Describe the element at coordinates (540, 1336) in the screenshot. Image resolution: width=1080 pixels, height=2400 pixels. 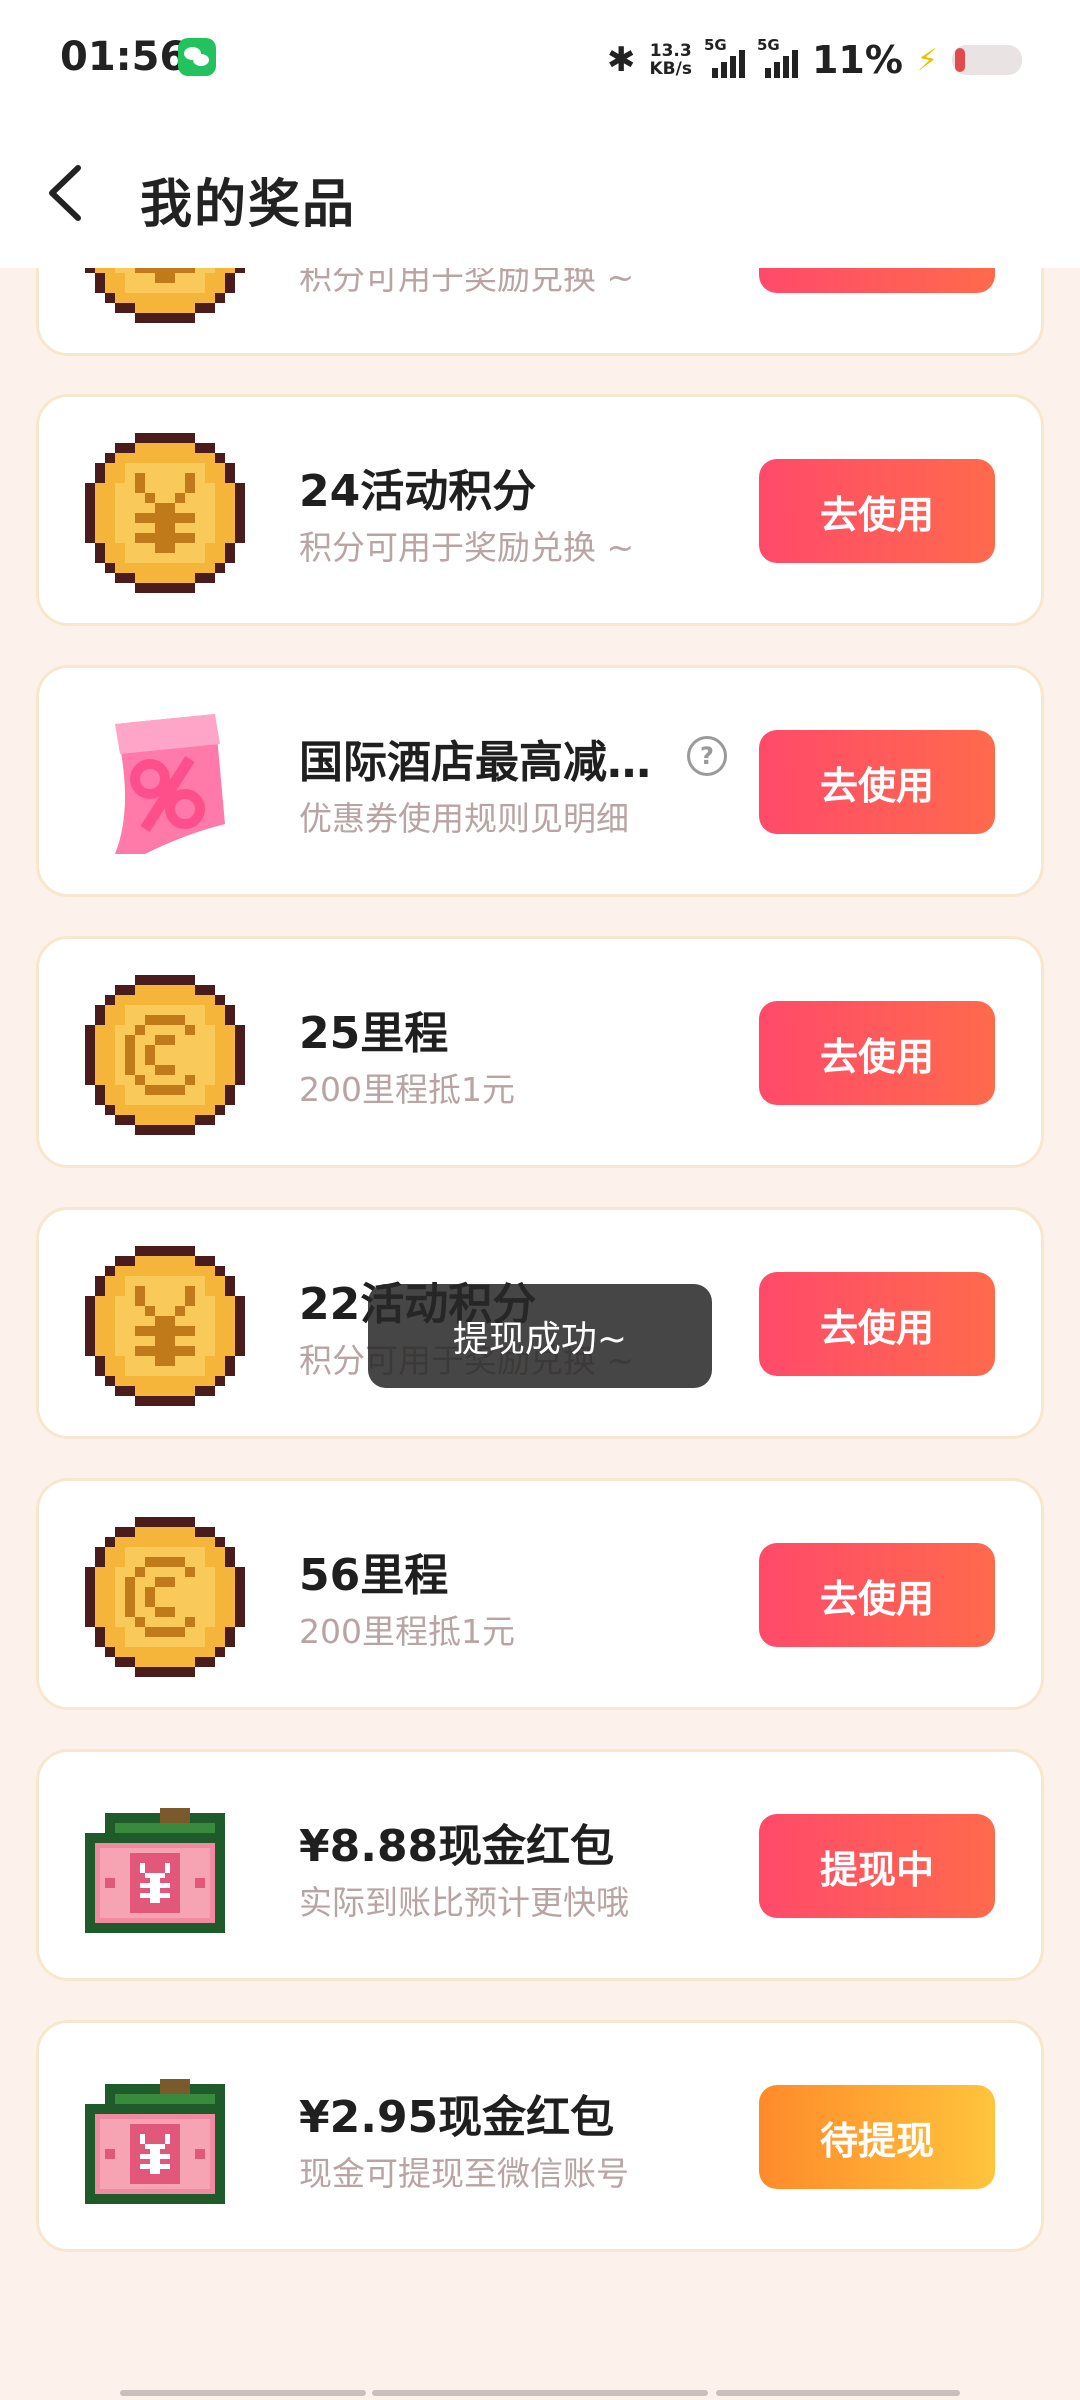
I see `toast-message: 提现成功~` at that location.